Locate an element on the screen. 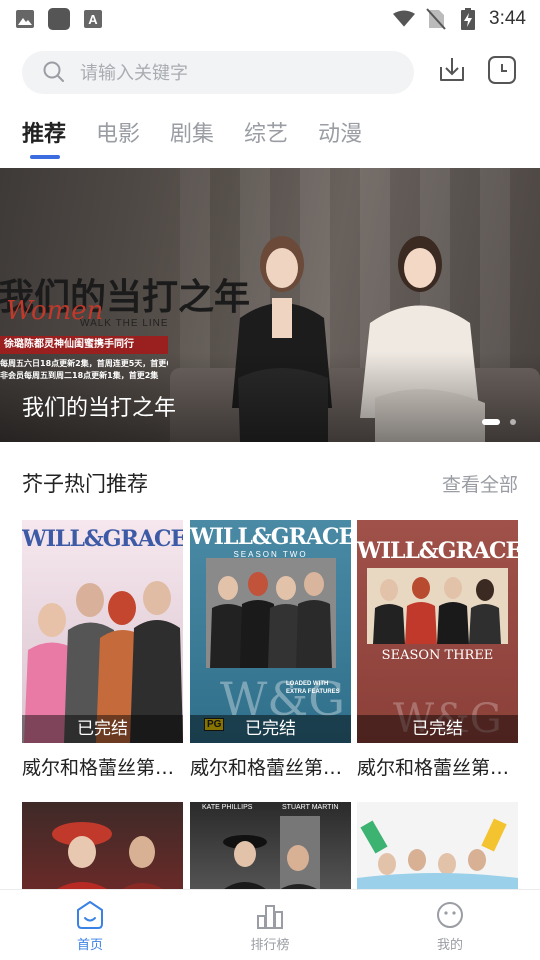 Image resolution: width=540 pixels, height=960 pixels. tab-label: 剧集 is located at coordinates (192, 134).